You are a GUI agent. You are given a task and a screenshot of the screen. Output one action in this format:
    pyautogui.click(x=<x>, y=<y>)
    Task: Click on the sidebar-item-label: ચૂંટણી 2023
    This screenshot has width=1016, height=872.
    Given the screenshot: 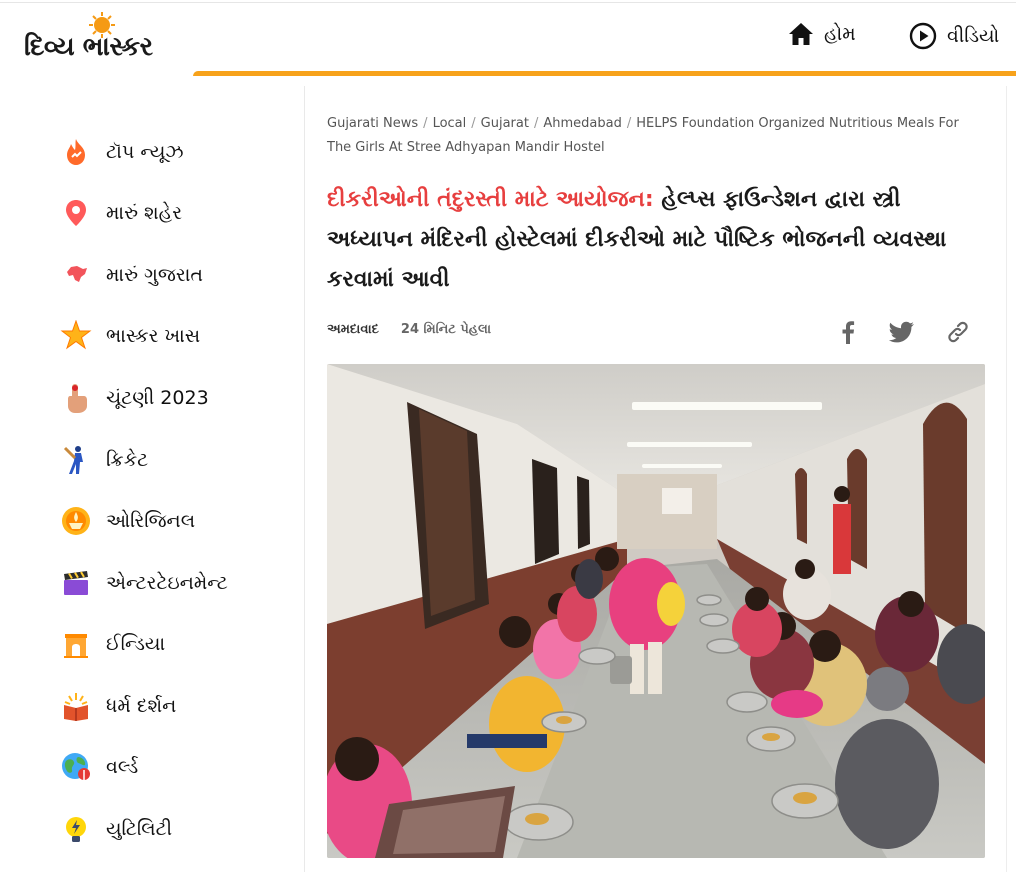 What is the action you would take?
    pyautogui.click(x=157, y=398)
    